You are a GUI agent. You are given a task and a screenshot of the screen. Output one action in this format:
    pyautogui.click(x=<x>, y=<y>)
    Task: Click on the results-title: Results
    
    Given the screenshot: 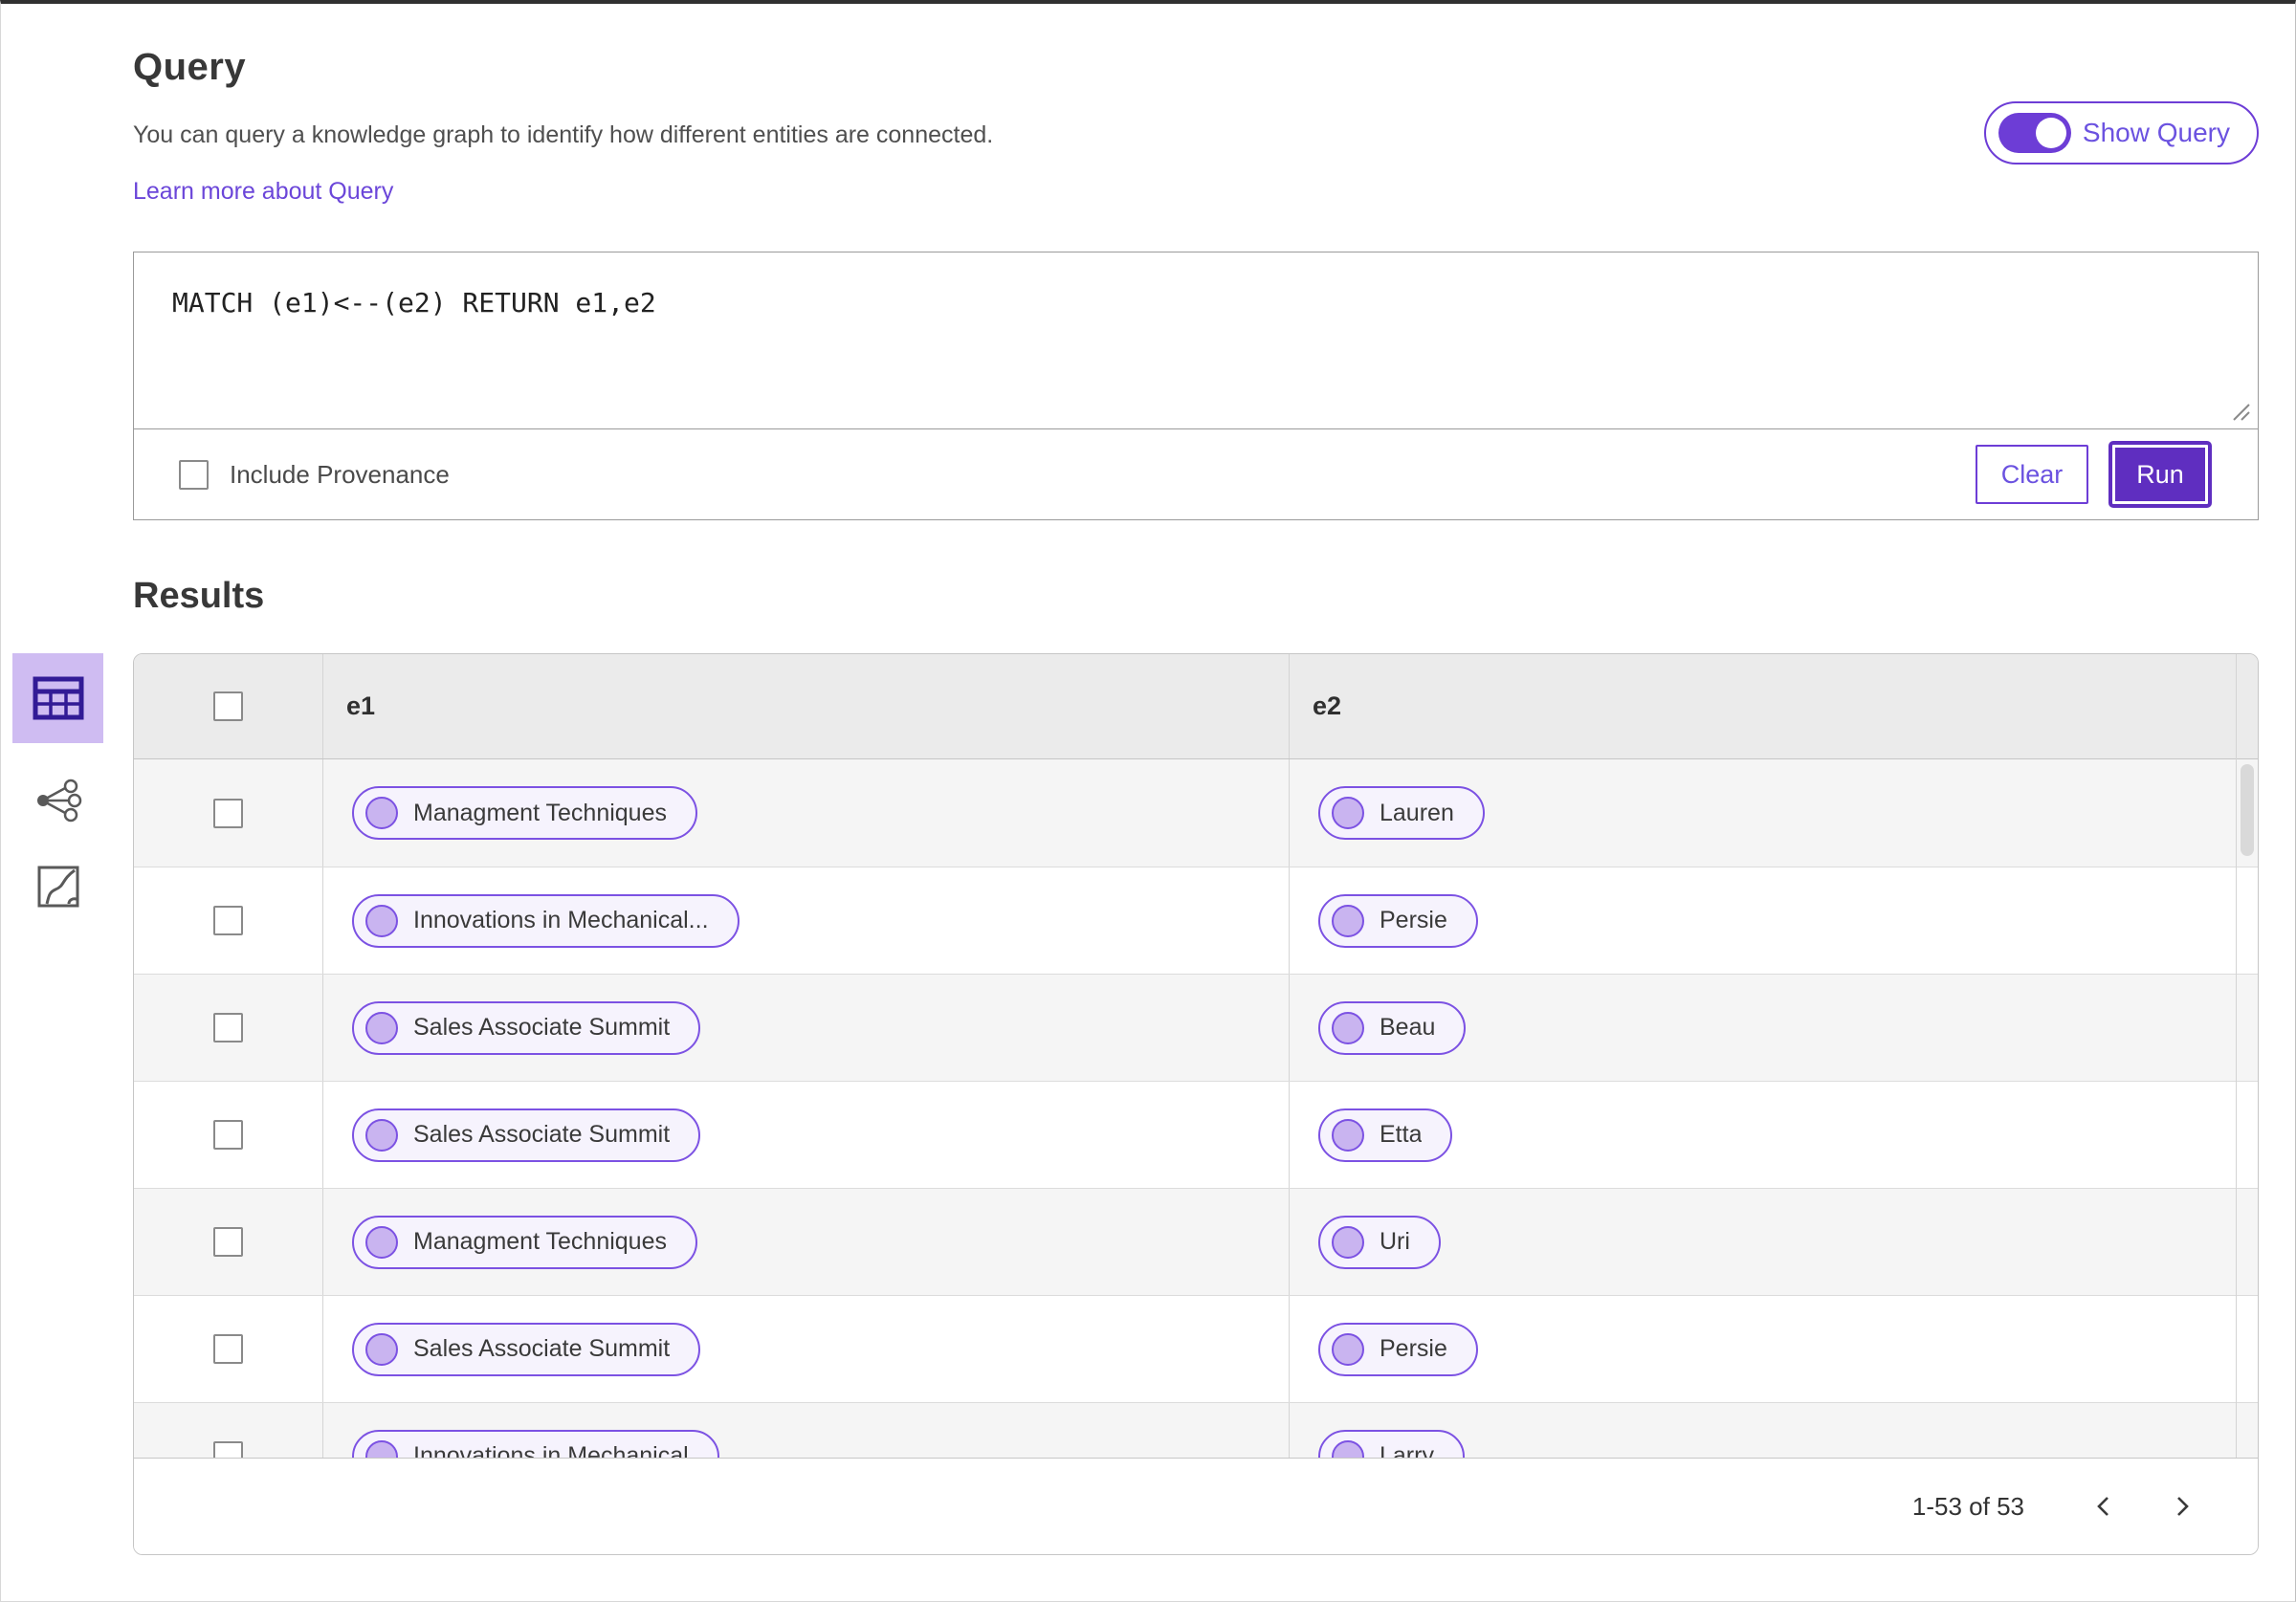 What is the action you would take?
    pyautogui.click(x=199, y=596)
    